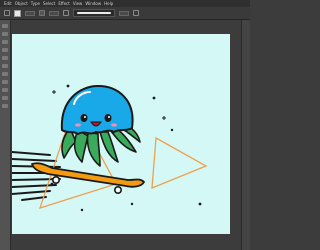 This screenshot has width=320, height=250. Describe the element at coordinates (54, 13) in the screenshot. I see `stroke-weight-dropdown` at that location.